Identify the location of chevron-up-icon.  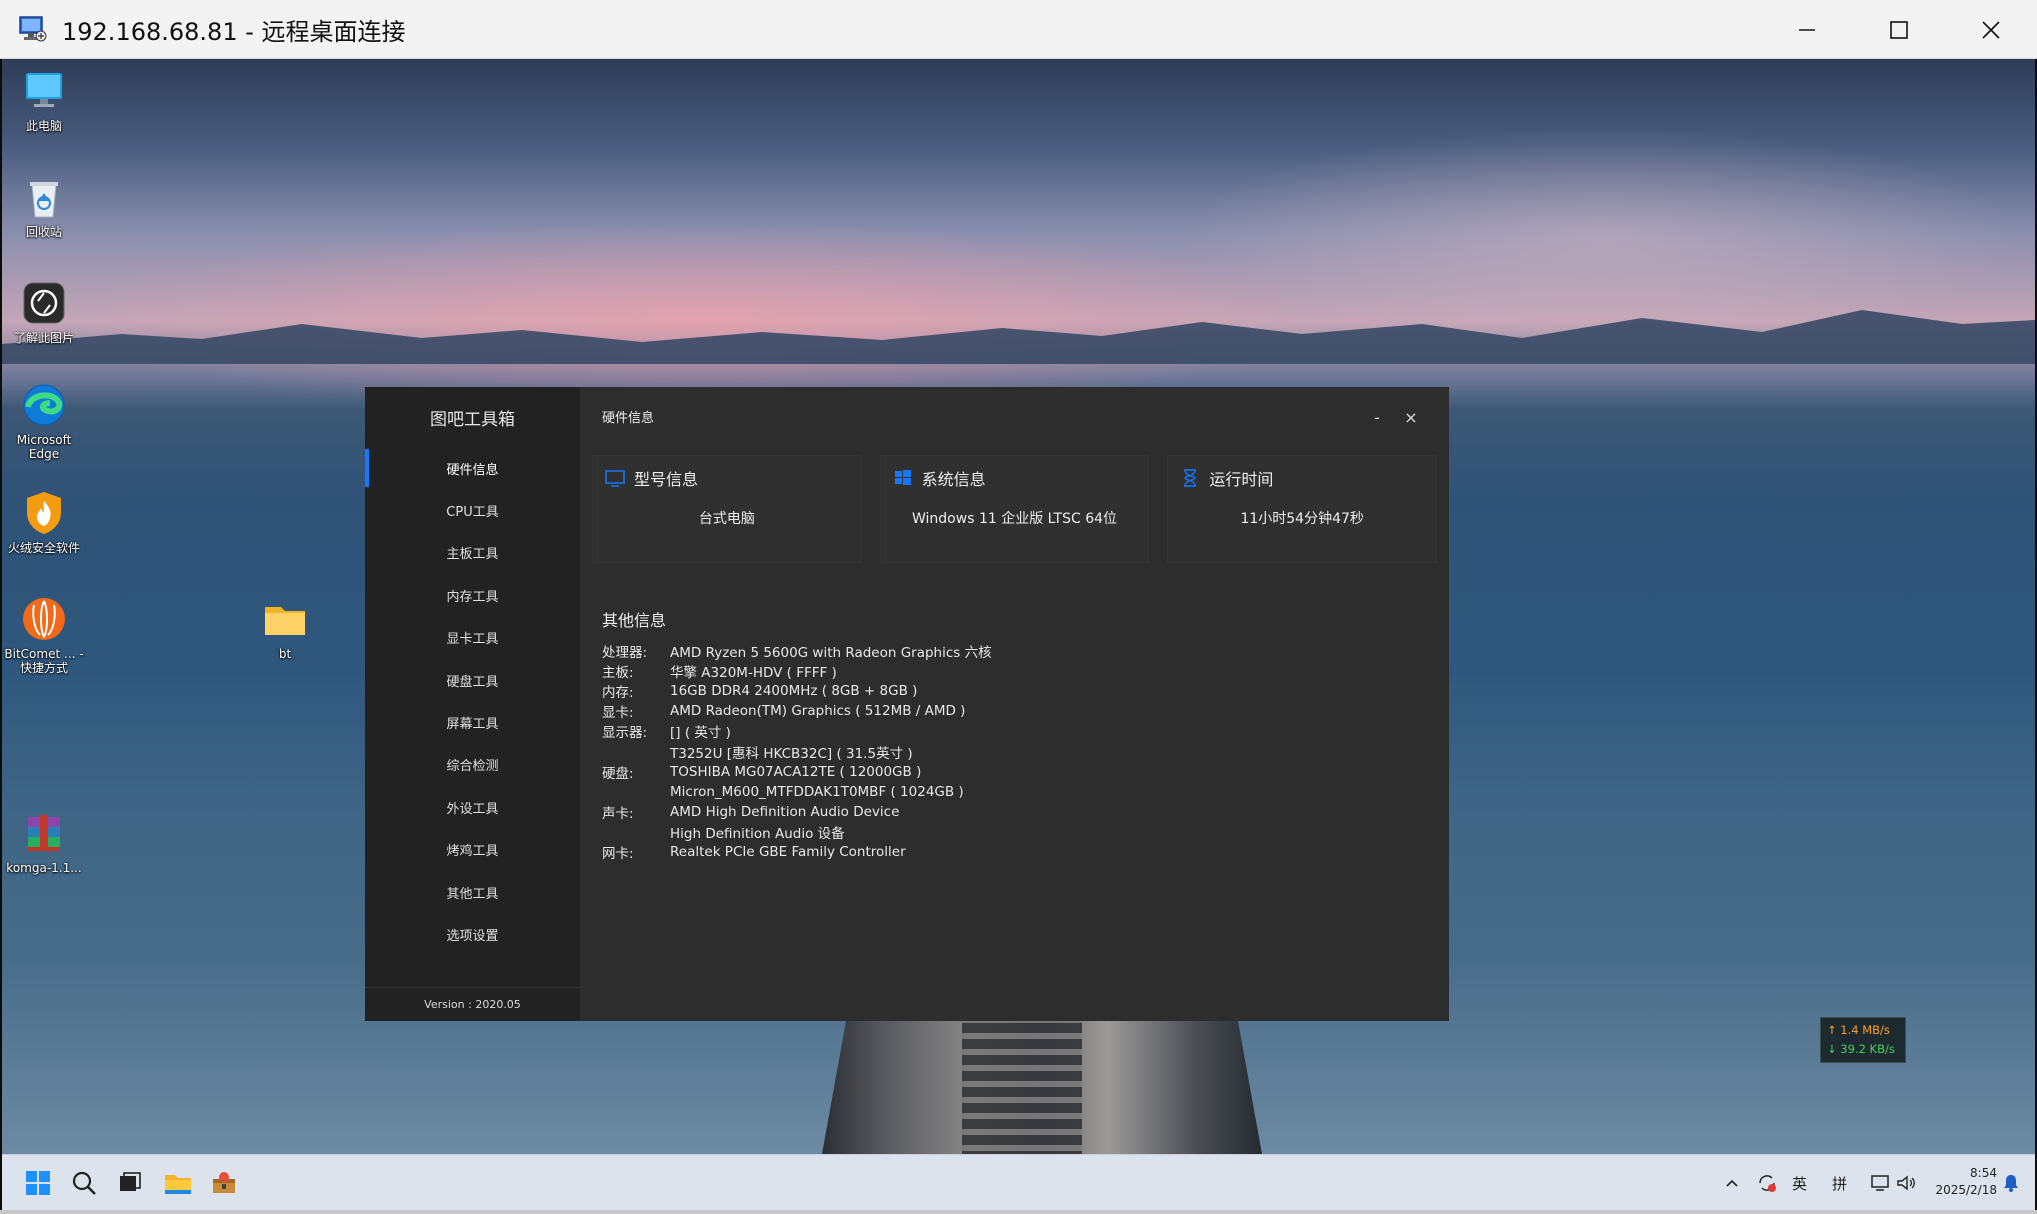
(1732, 1183).